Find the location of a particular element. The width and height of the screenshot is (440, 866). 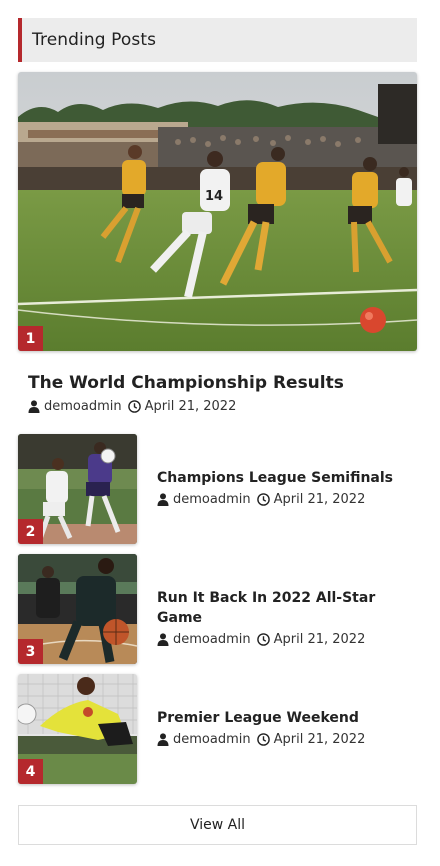

post-thumbnail: 4 is located at coordinates (77, 729).